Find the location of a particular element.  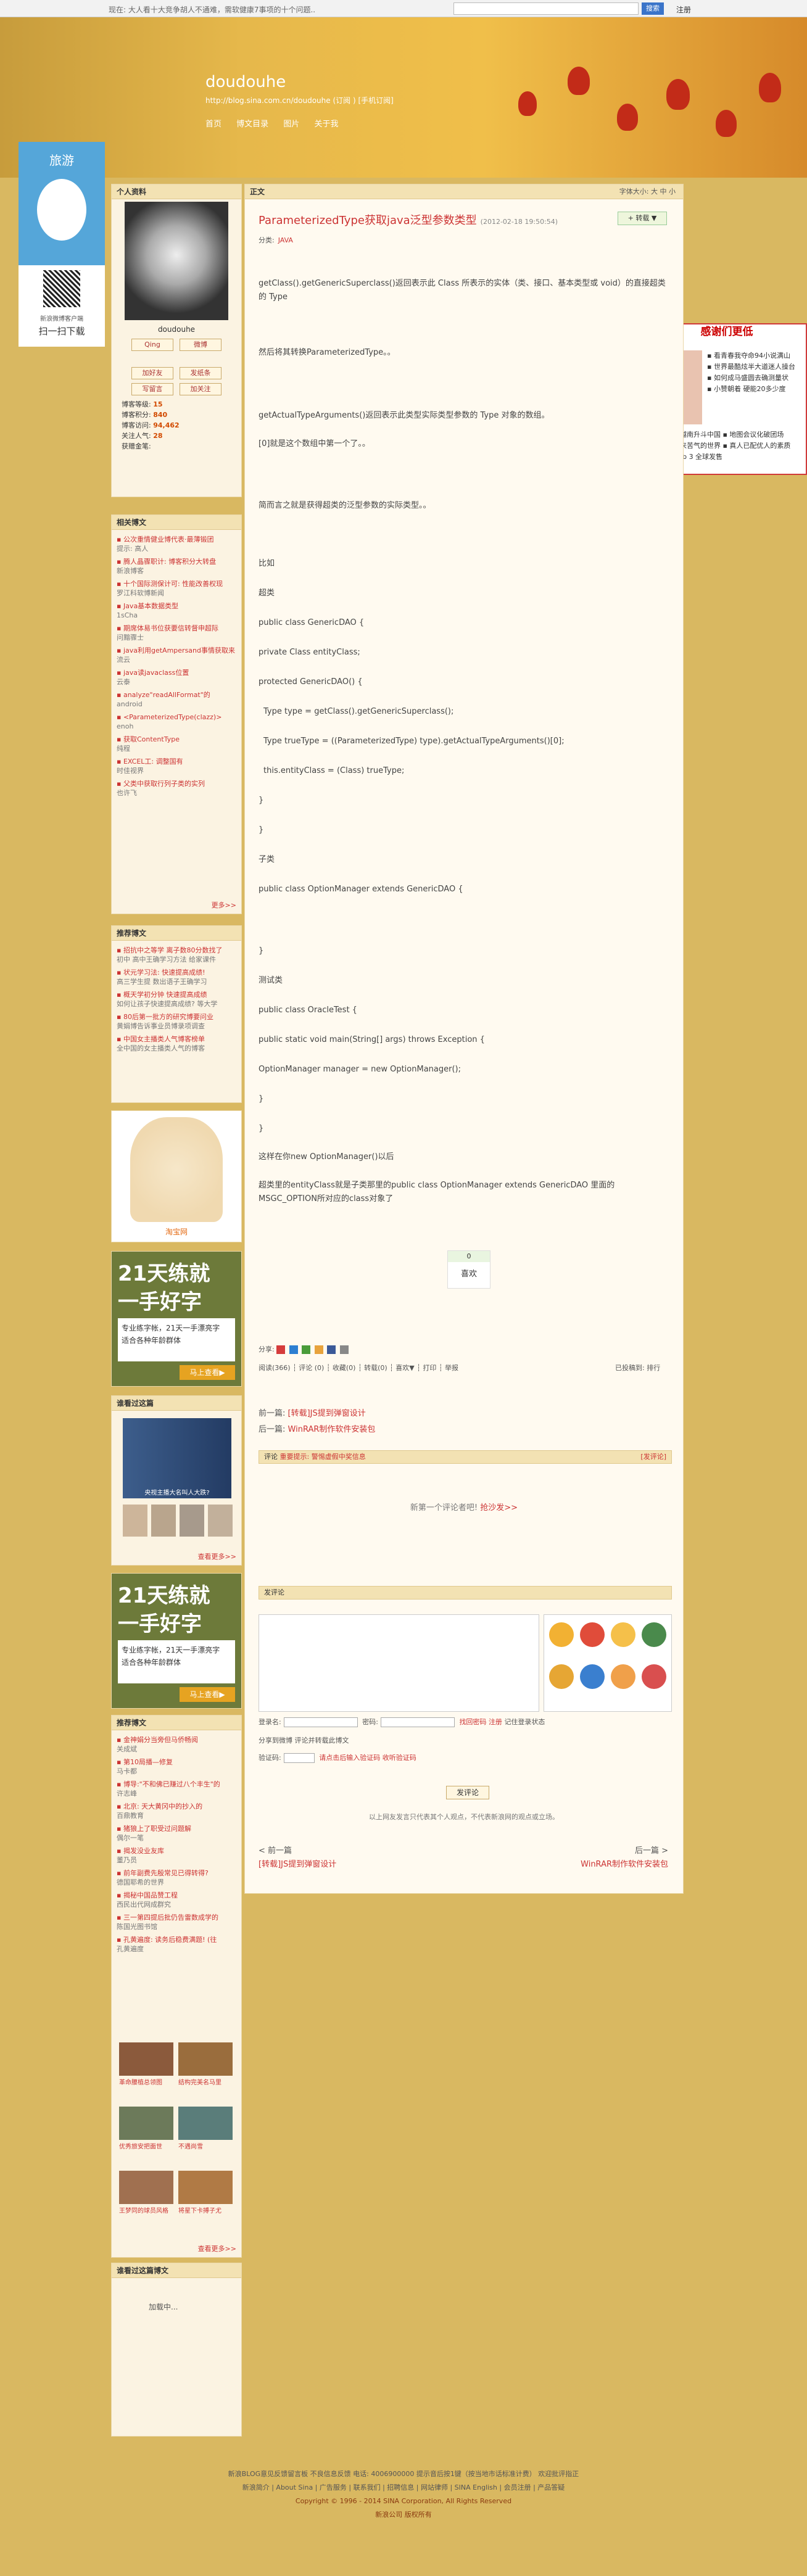

nav-articles: 博文目录 is located at coordinates (252, 125).